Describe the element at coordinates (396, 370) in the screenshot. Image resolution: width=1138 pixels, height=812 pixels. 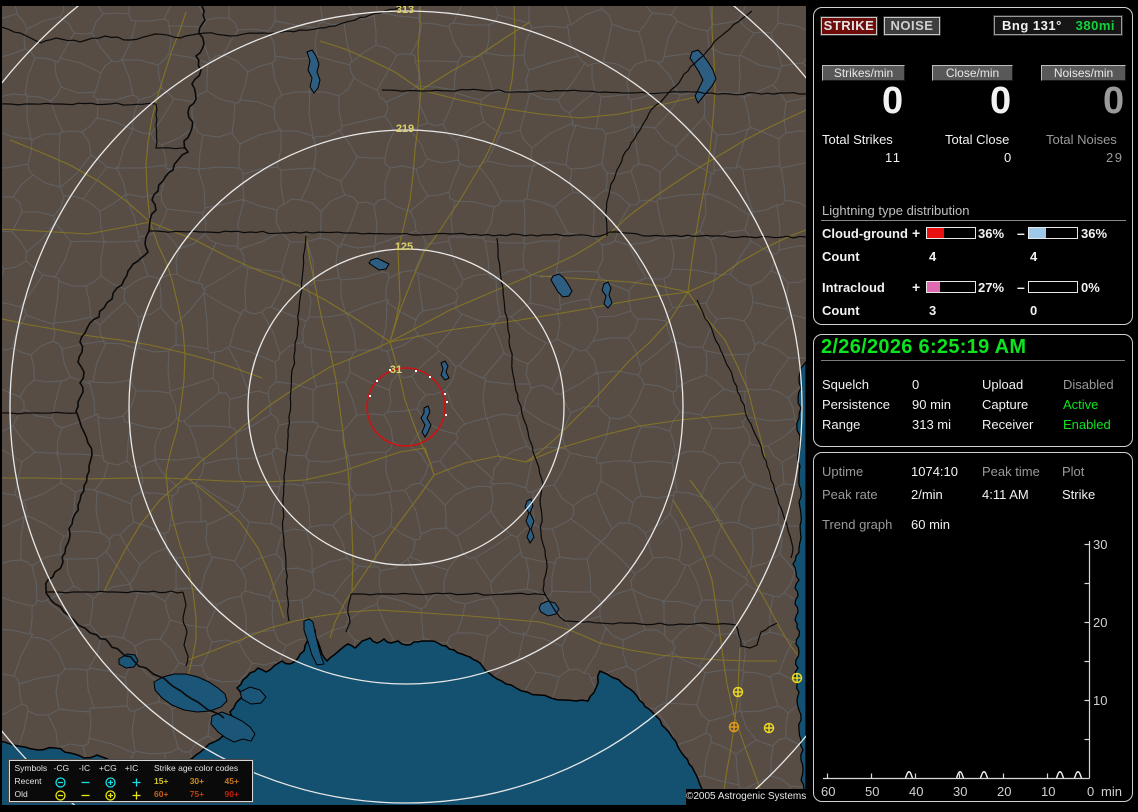
I see `svg-text: 31` at that location.